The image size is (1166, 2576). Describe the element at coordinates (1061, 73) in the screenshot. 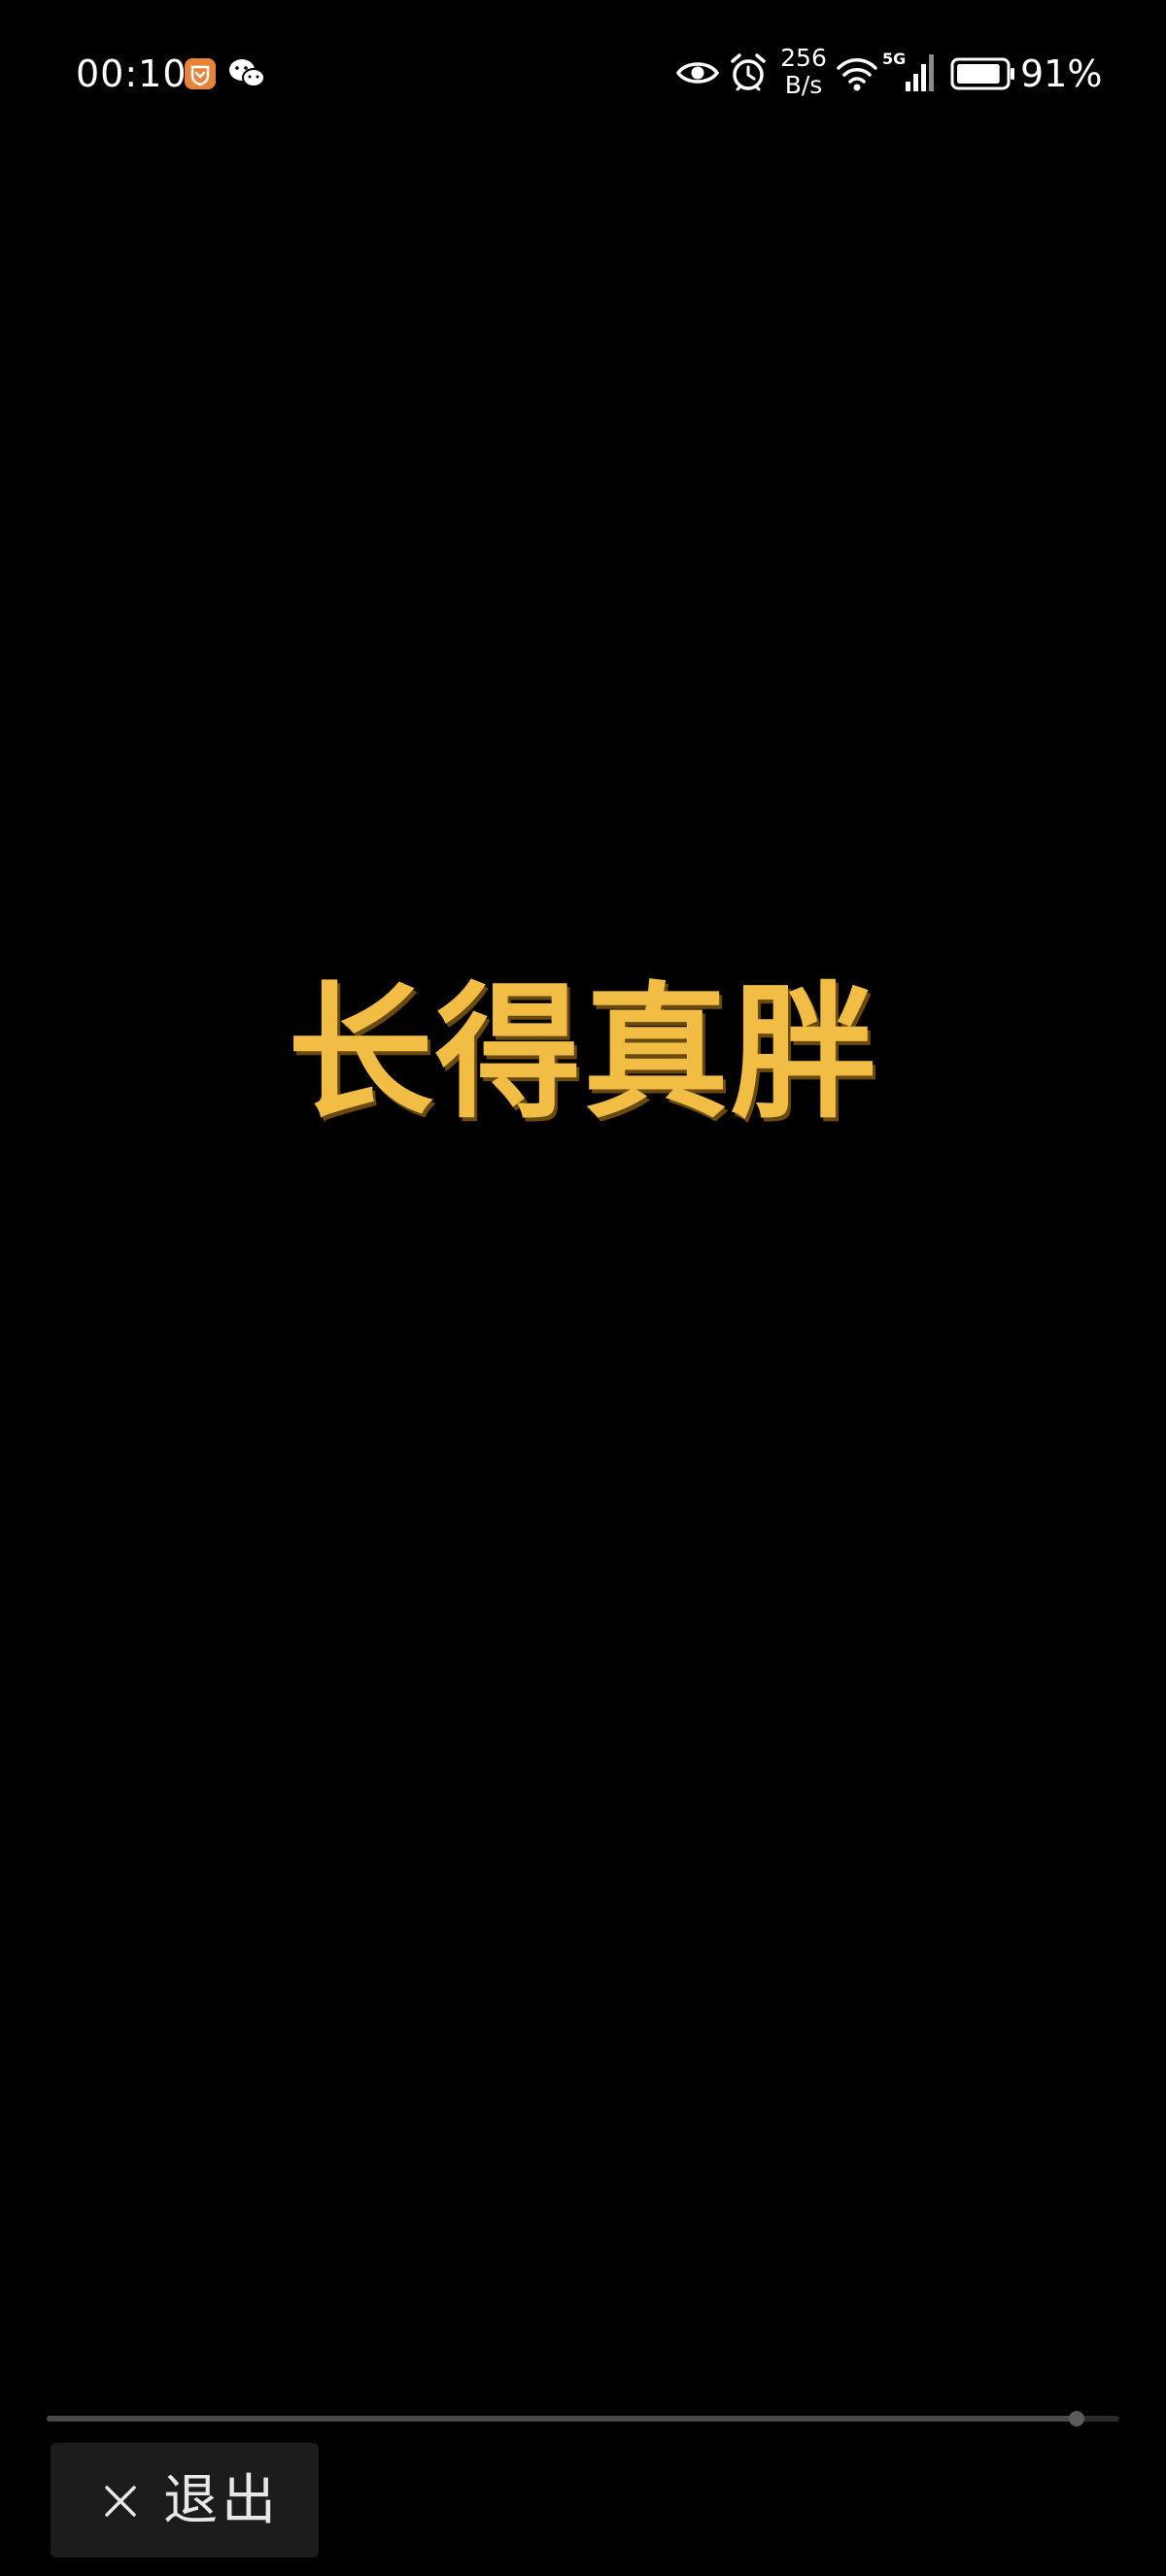

I see `battery-percent: 91%` at that location.